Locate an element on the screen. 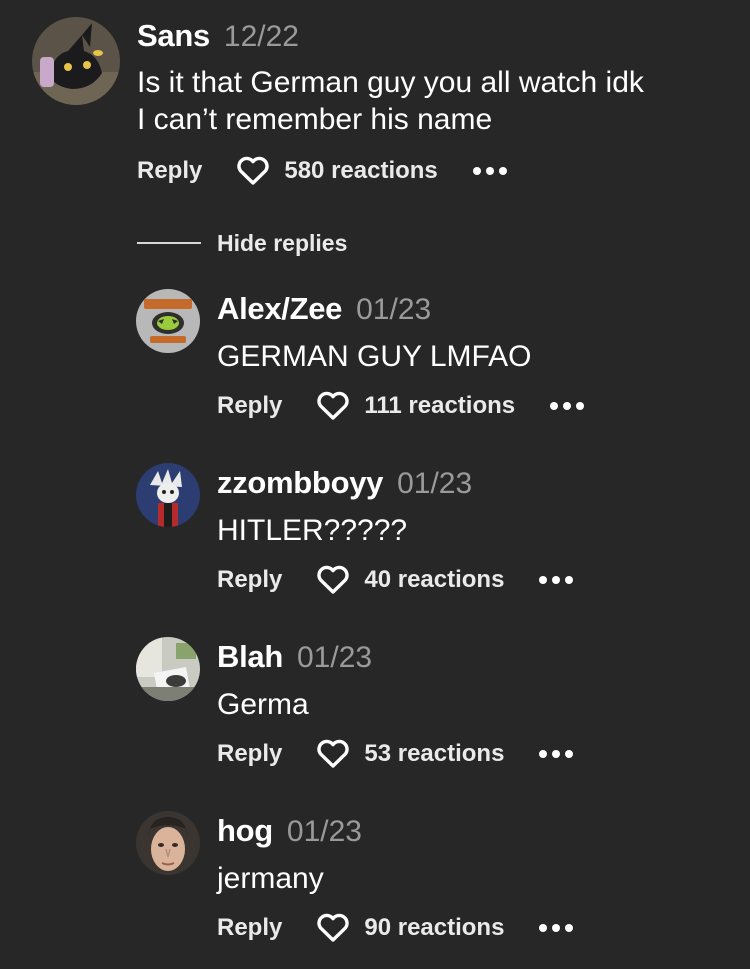  comment-author: zzombboyy is located at coordinates (300, 482).